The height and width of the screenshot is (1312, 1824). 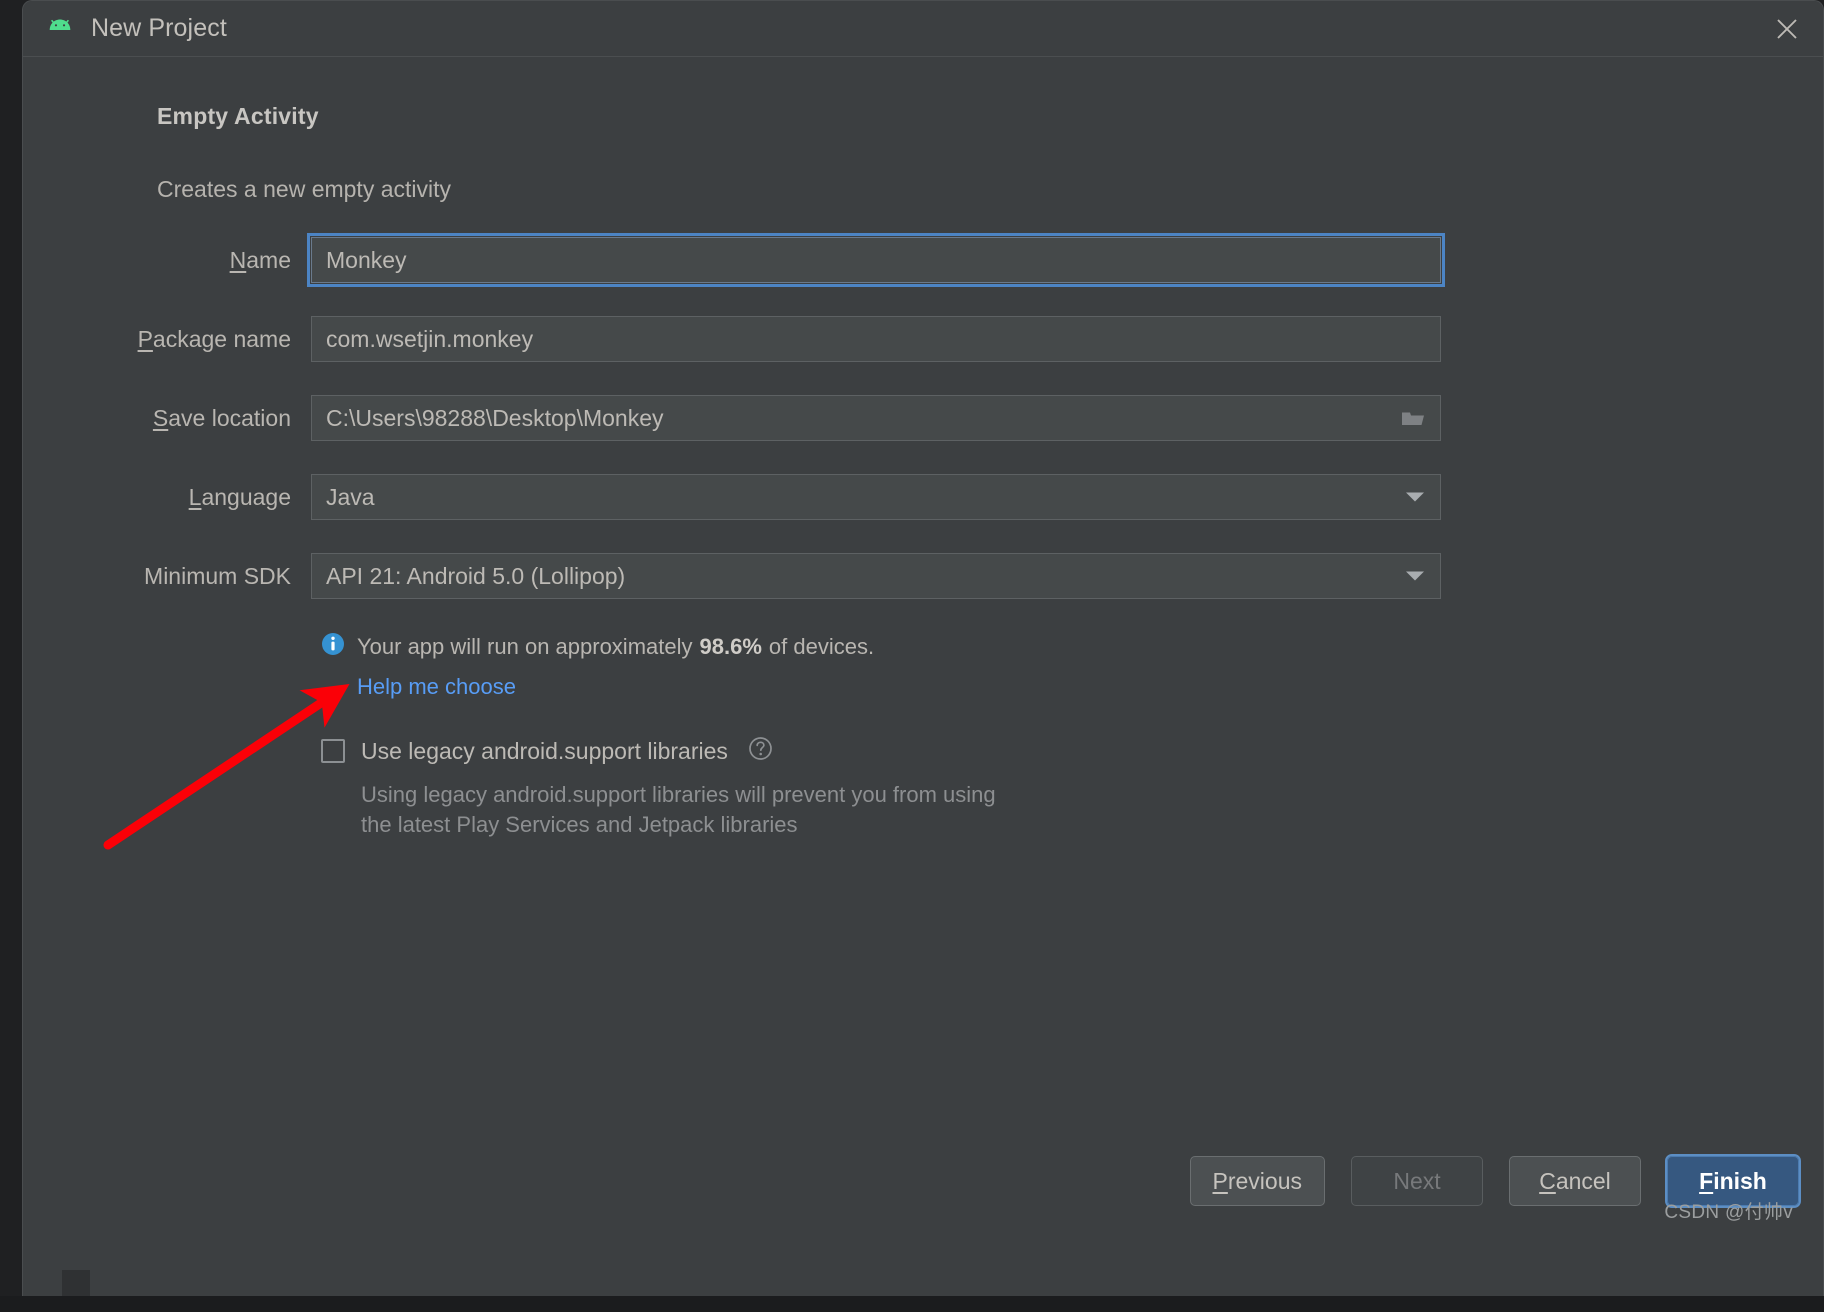 I want to click on package-name-label: Package name, so click(x=214, y=338).